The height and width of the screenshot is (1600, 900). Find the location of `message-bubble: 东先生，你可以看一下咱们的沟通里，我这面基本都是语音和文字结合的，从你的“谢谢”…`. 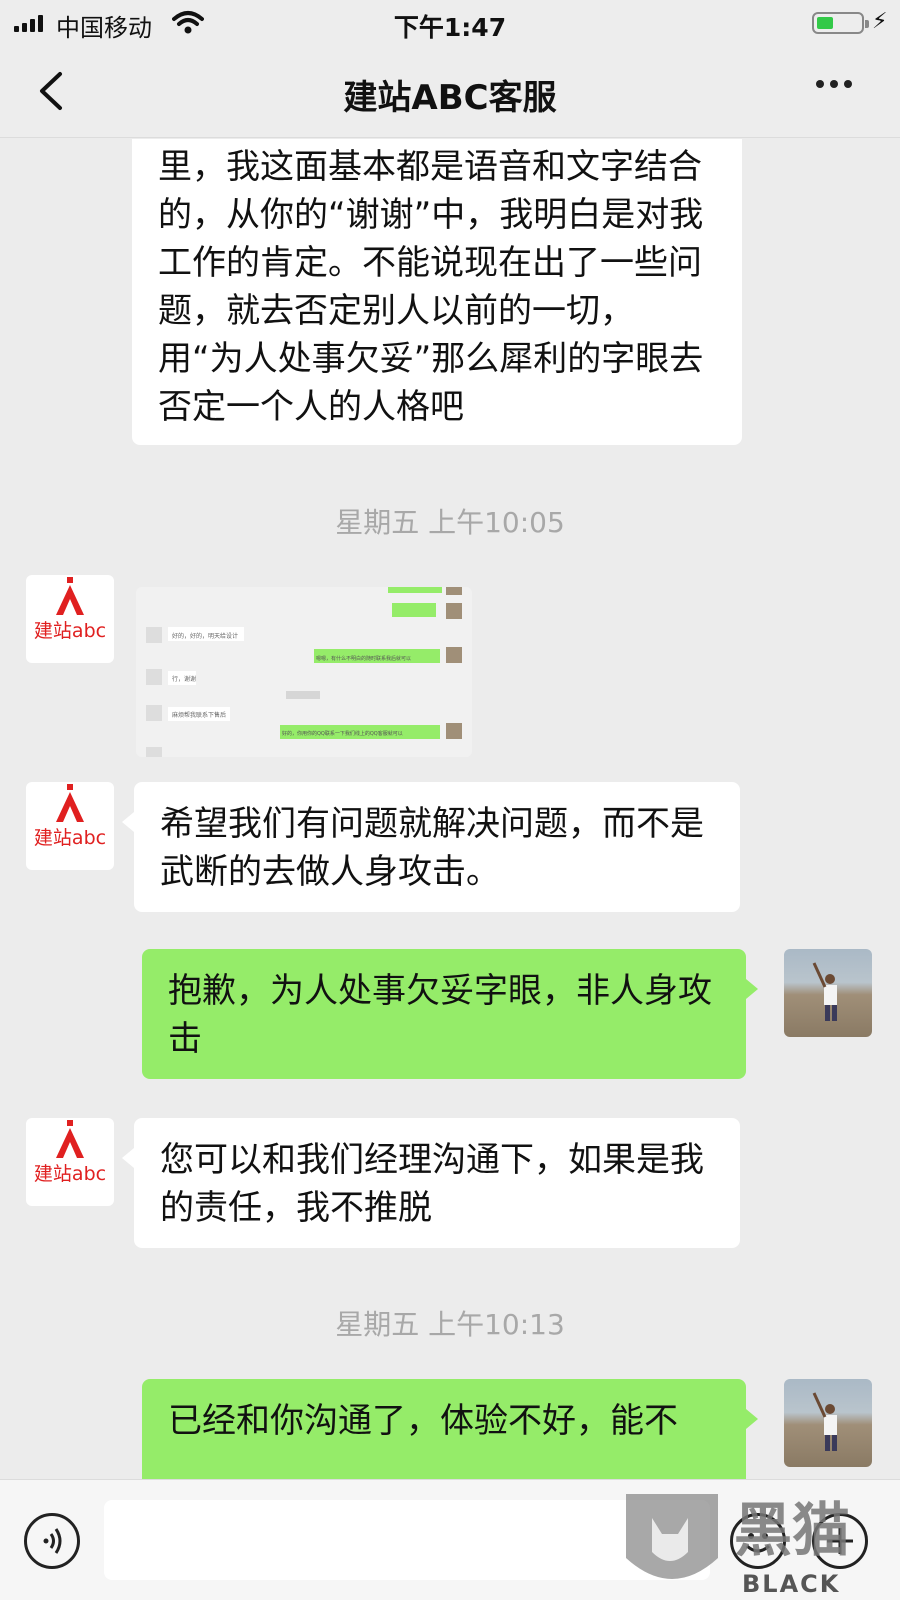

message-bubble: 东先生，你可以看一下咱们的沟通里，我这面基本都是语音和文字结合的，从你的“谢谢”… is located at coordinates (437, 292).